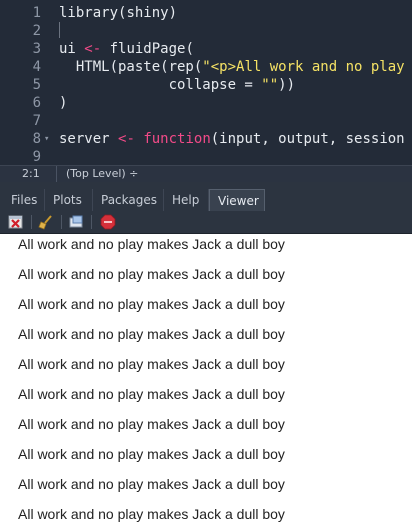 The height and width of the screenshot is (527, 412). Describe the element at coordinates (59, 30) in the screenshot. I see `indent-guide` at that location.